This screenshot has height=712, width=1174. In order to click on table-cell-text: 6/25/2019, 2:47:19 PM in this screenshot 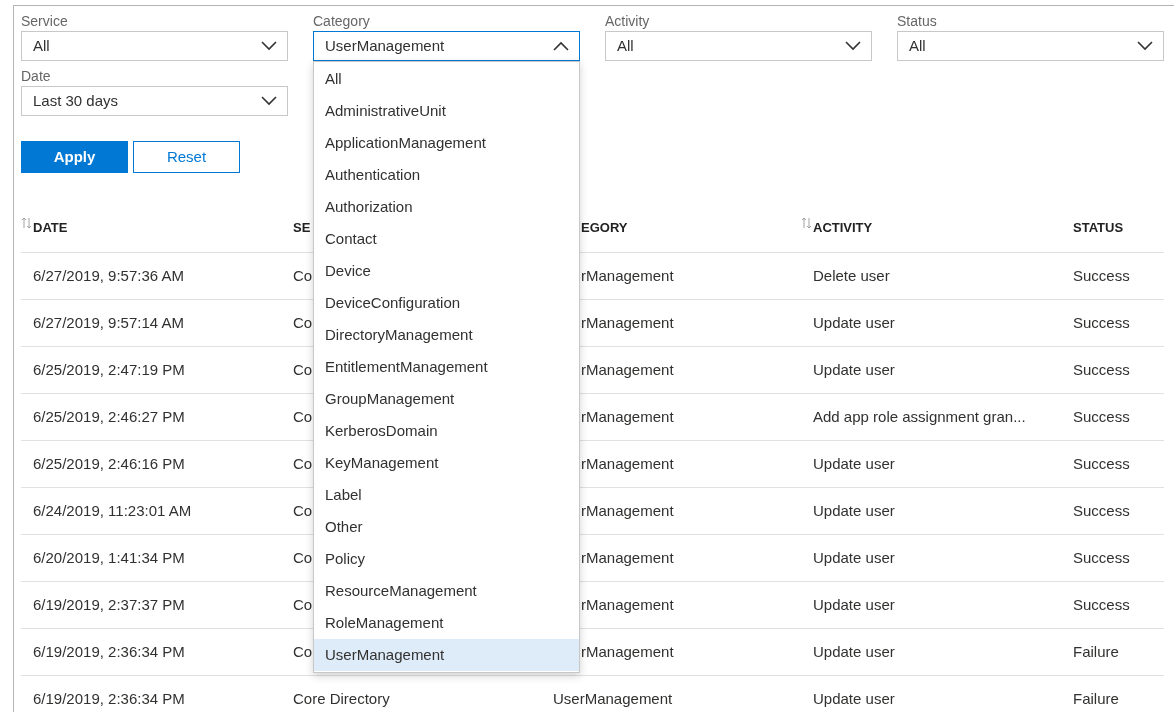, I will do `click(109, 369)`.